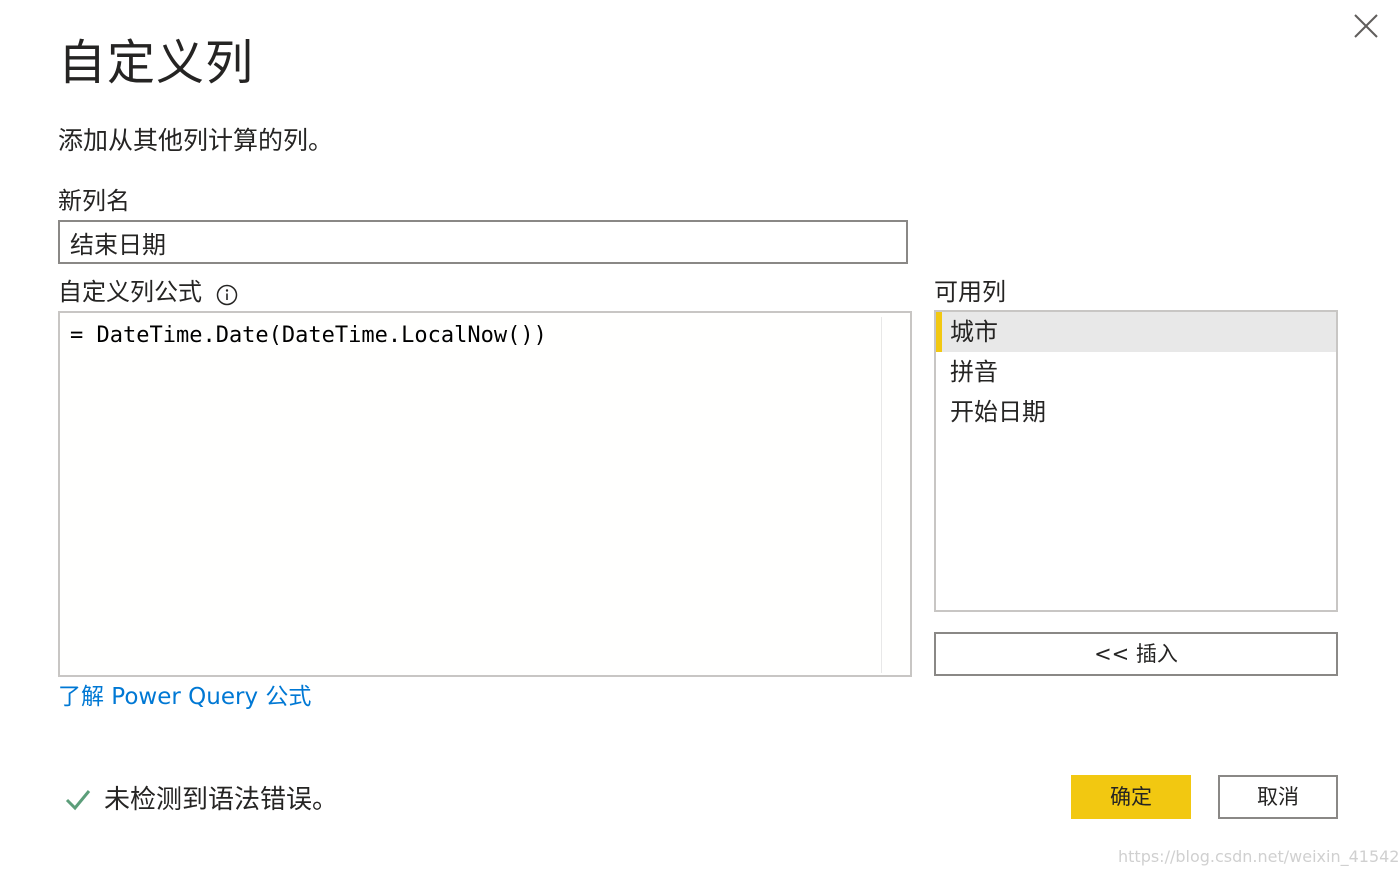 This screenshot has width=1398, height=876. Describe the element at coordinates (1136, 461) in the screenshot. I see `available-columns-list: 城市 拼音 开始日期` at that location.